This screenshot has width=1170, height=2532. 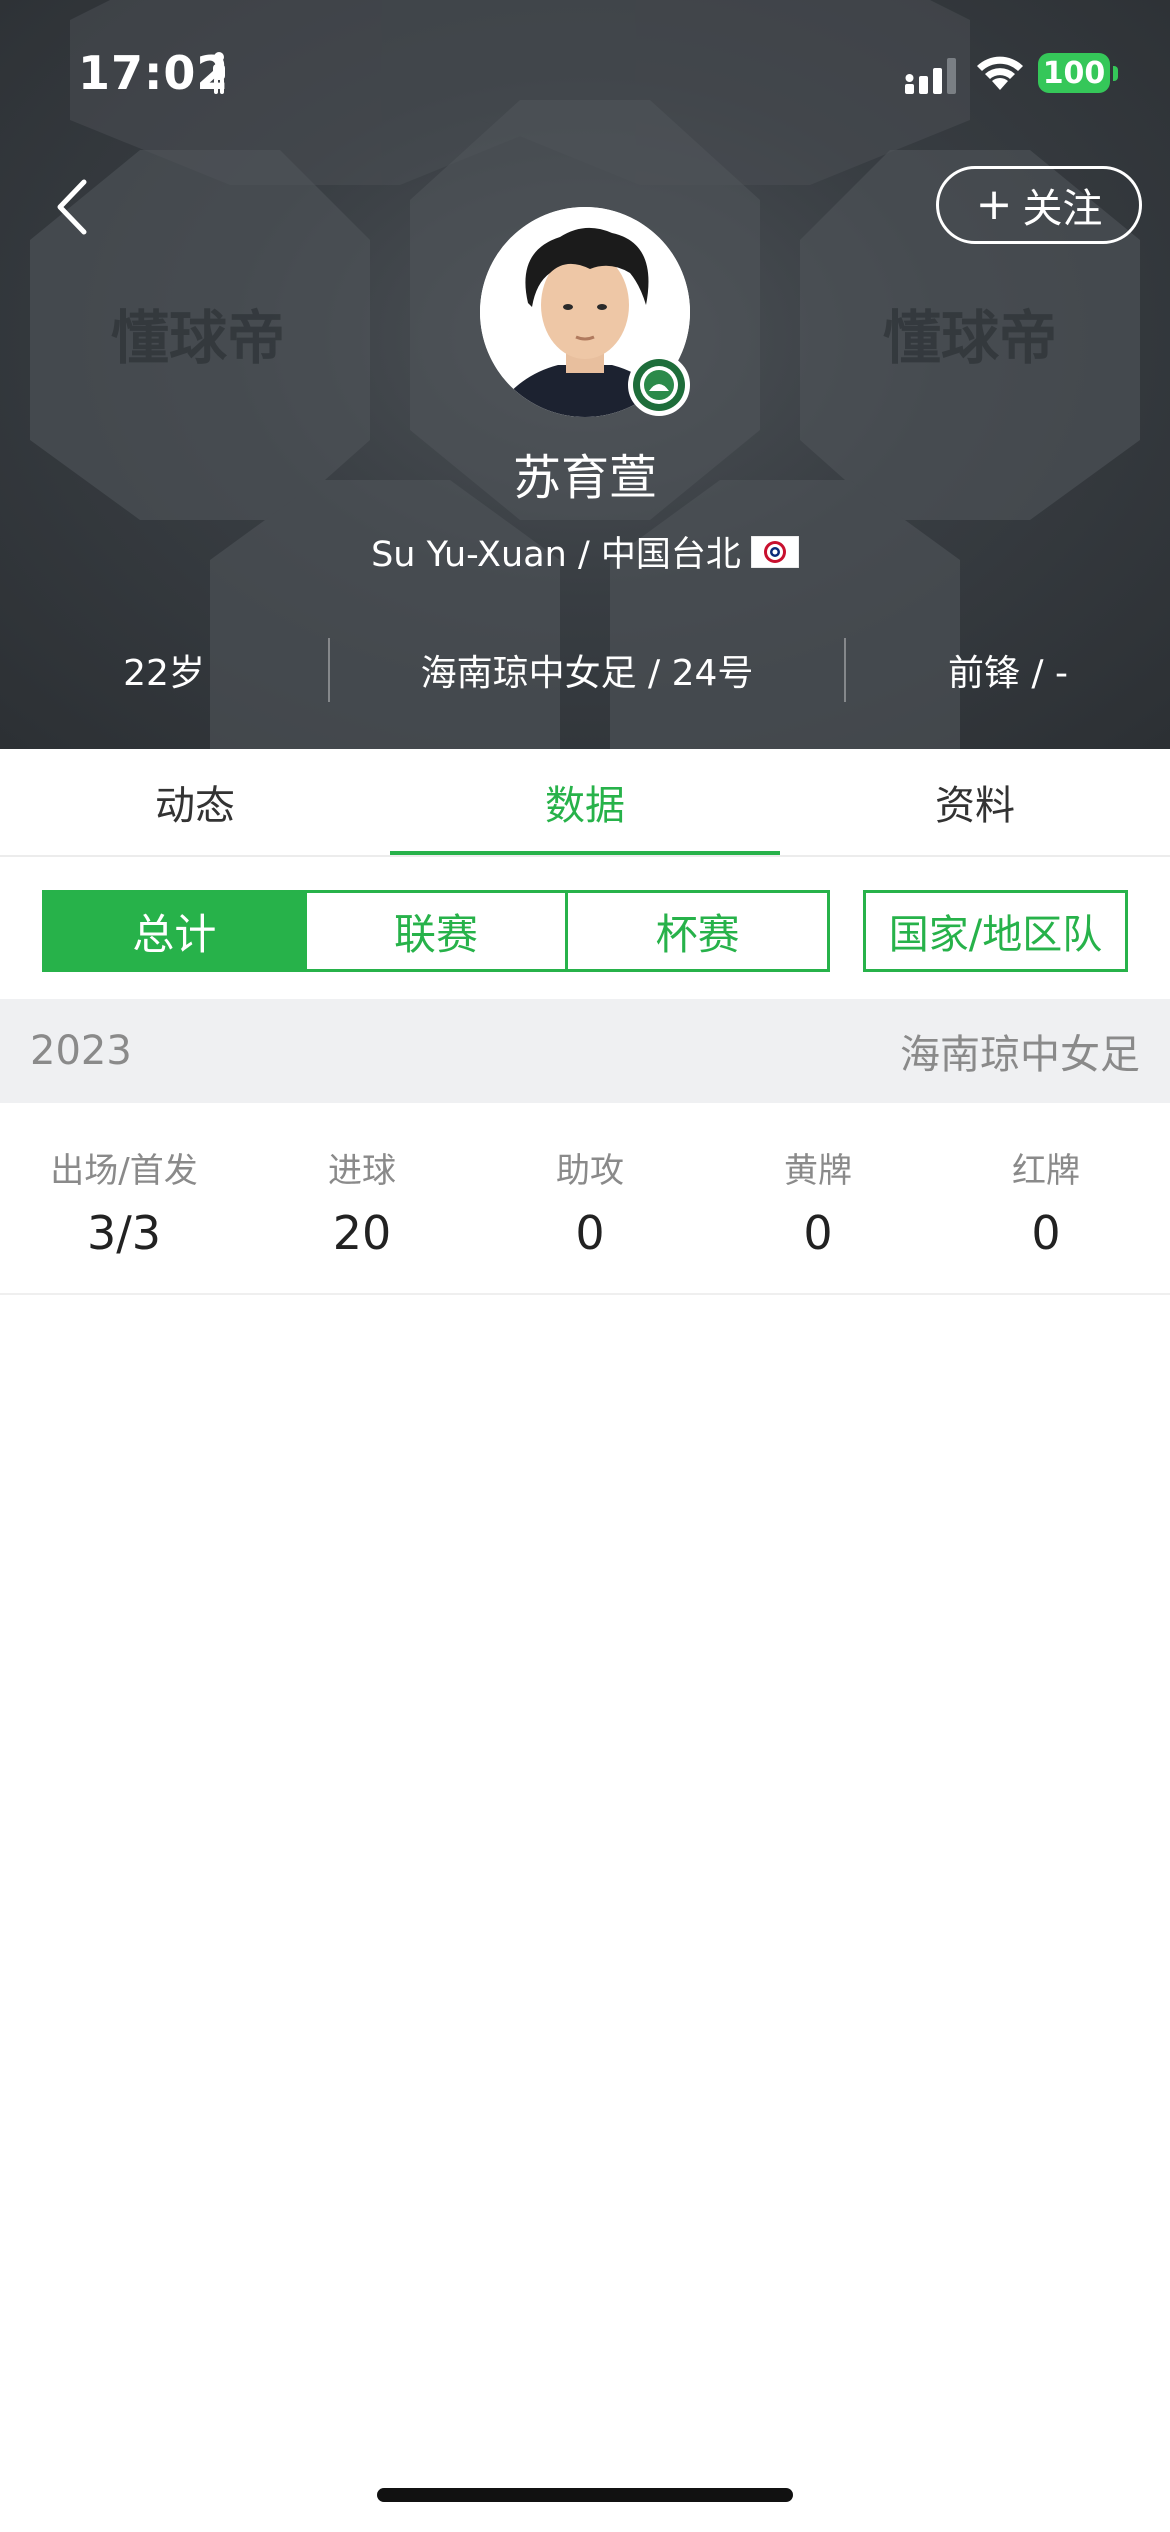 I want to click on club-badge-icon, so click(x=659, y=385).